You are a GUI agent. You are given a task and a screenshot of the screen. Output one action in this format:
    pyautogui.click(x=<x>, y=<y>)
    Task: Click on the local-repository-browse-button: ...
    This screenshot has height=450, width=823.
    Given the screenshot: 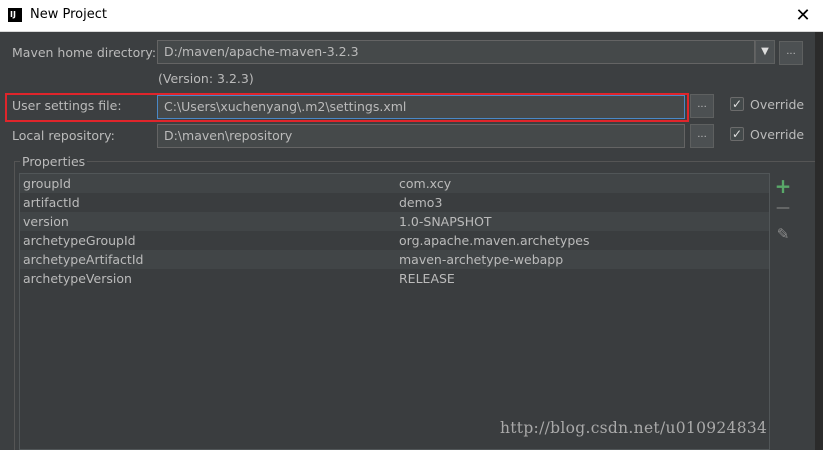 What is the action you would take?
    pyautogui.click(x=702, y=136)
    